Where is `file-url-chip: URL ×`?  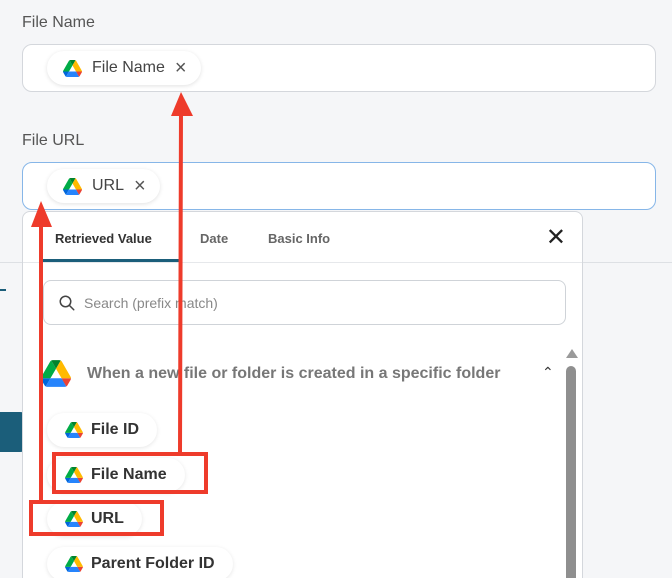
file-url-chip: URL × is located at coordinates (103, 186).